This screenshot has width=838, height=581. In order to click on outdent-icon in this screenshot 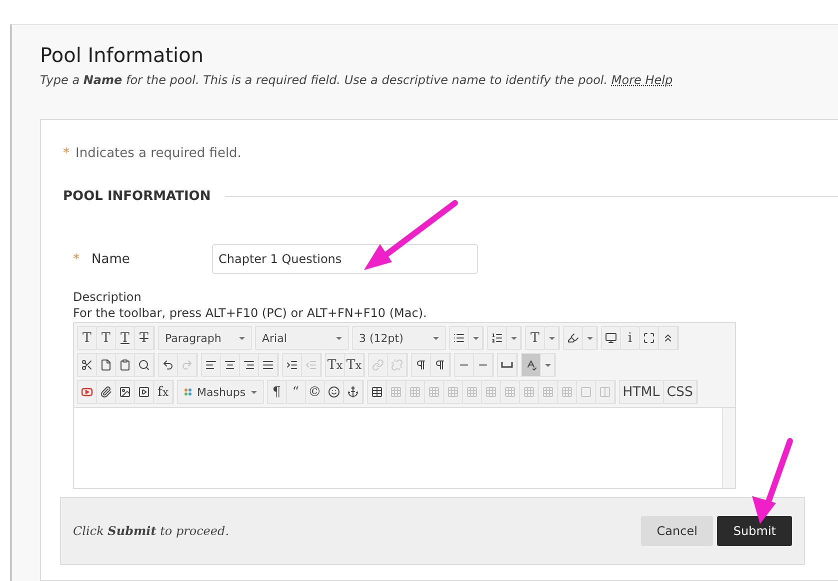, I will do `click(311, 365)`.